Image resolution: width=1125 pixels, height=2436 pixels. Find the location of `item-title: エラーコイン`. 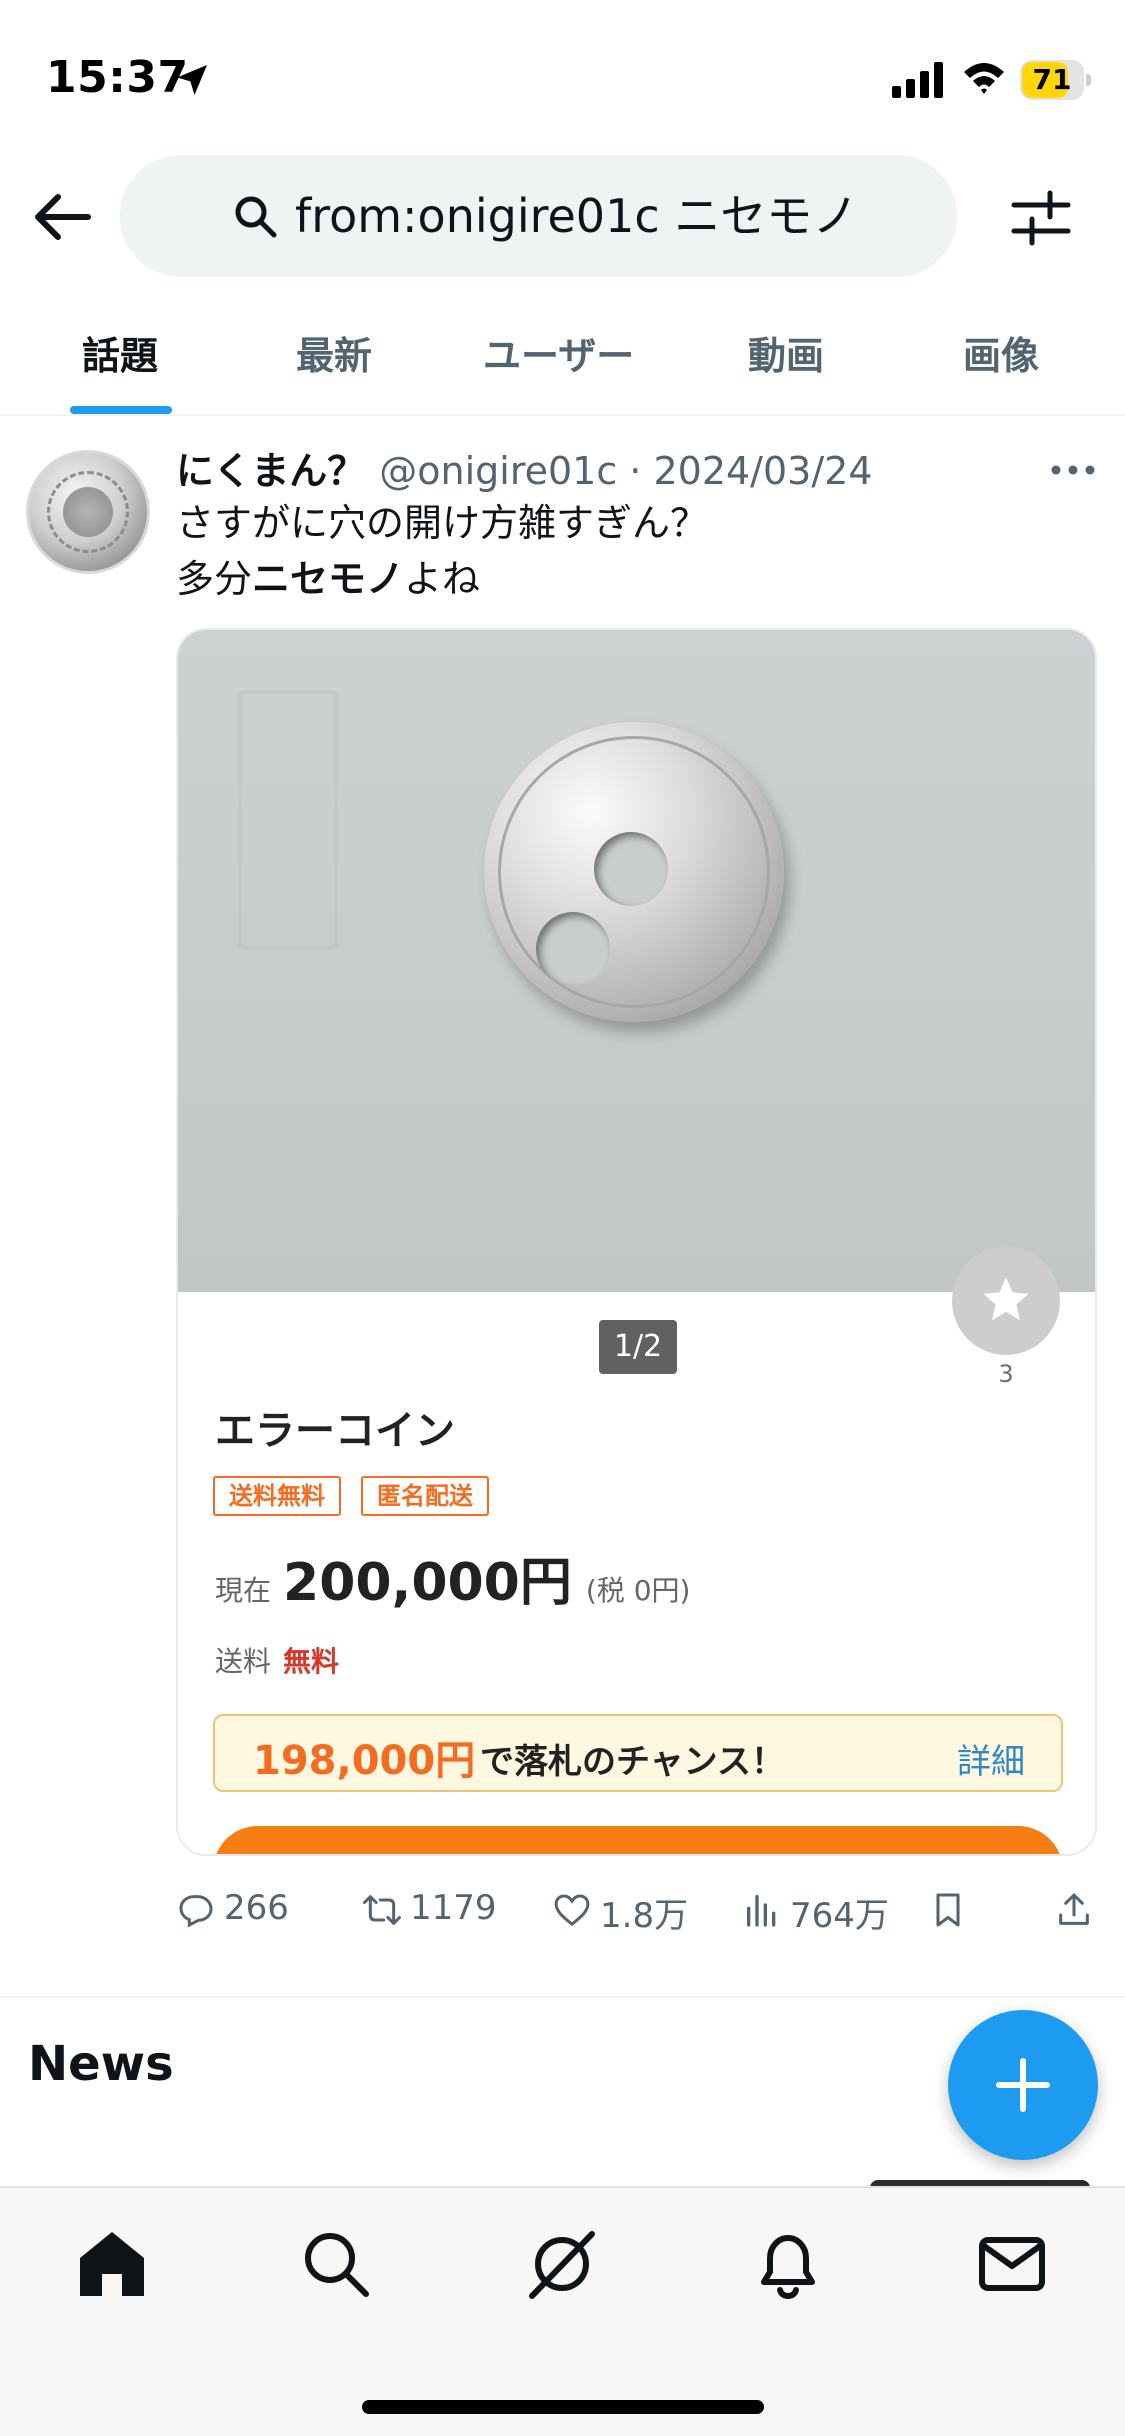

item-title: エラーコイン is located at coordinates (335, 1431).